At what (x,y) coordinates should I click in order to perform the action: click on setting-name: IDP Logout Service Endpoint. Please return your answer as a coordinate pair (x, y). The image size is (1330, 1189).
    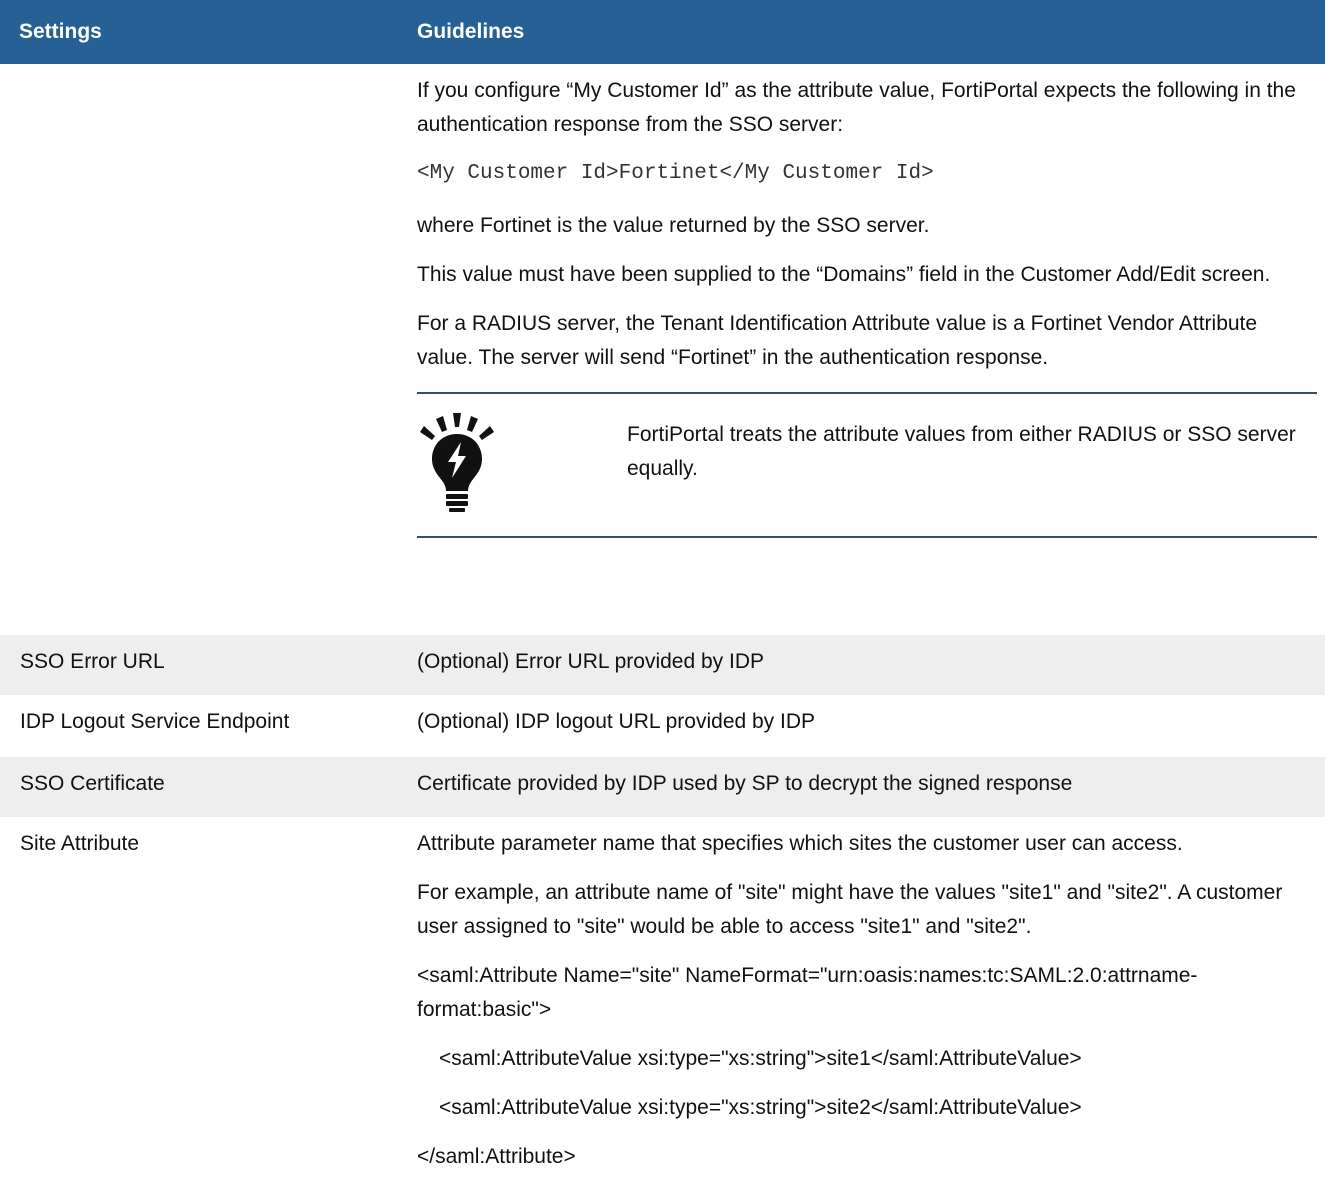
    Looking at the image, I should click on (155, 721).